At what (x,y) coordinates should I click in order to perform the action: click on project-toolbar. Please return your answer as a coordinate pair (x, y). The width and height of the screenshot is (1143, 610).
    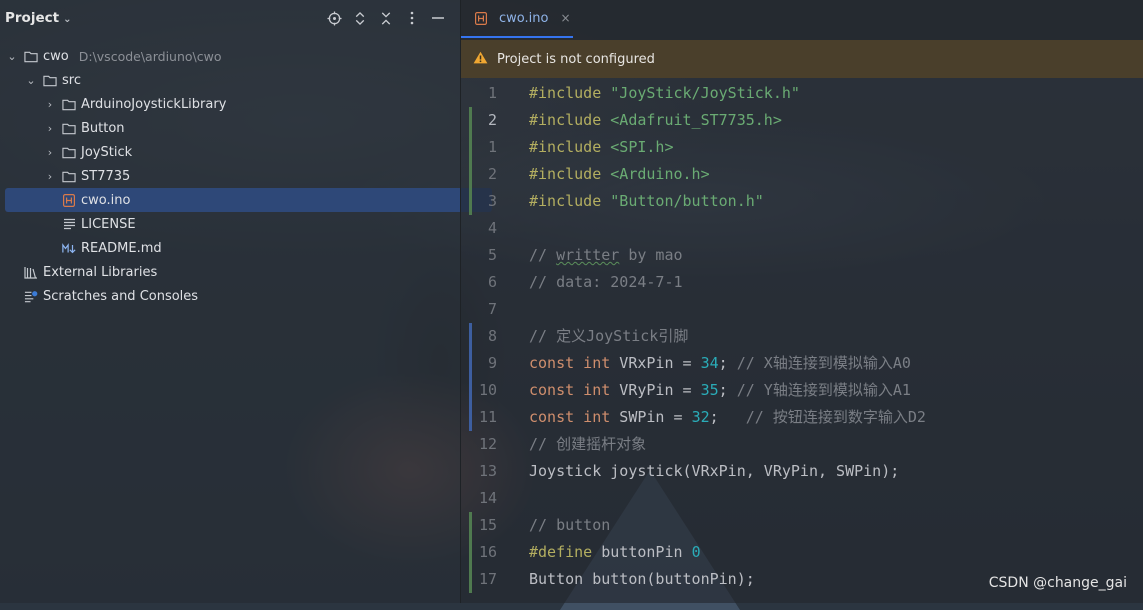
    Looking at the image, I should click on (386, 18).